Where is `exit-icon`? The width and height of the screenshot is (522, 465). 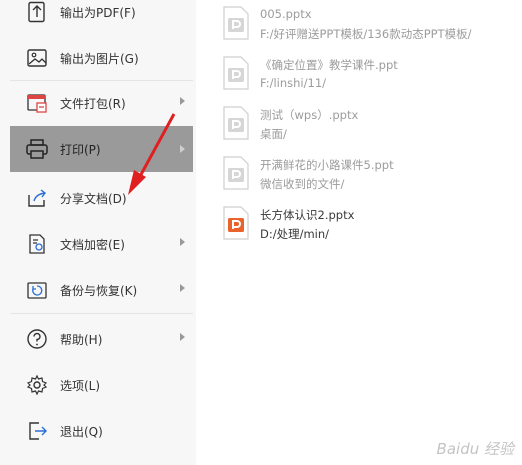
exit-icon is located at coordinates (37, 431).